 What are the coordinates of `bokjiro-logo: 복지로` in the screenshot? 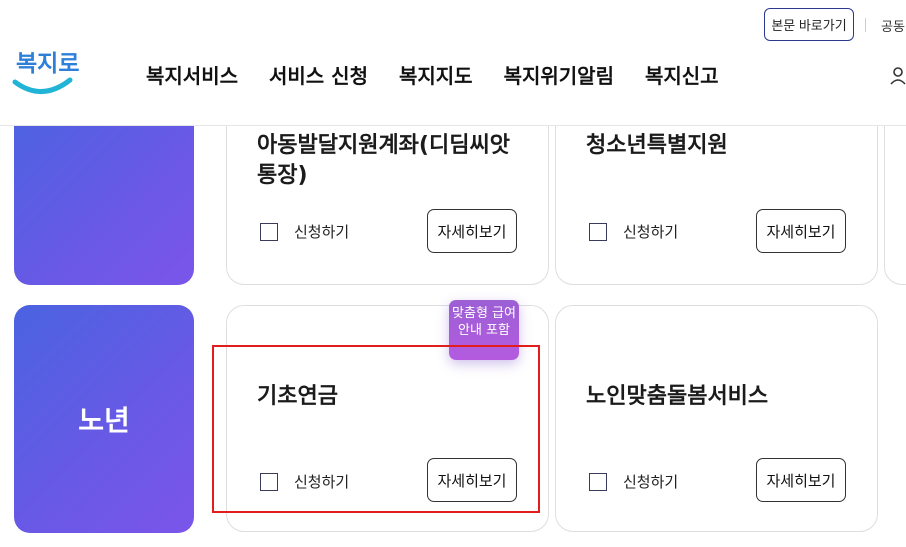 It's located at (45, 70).